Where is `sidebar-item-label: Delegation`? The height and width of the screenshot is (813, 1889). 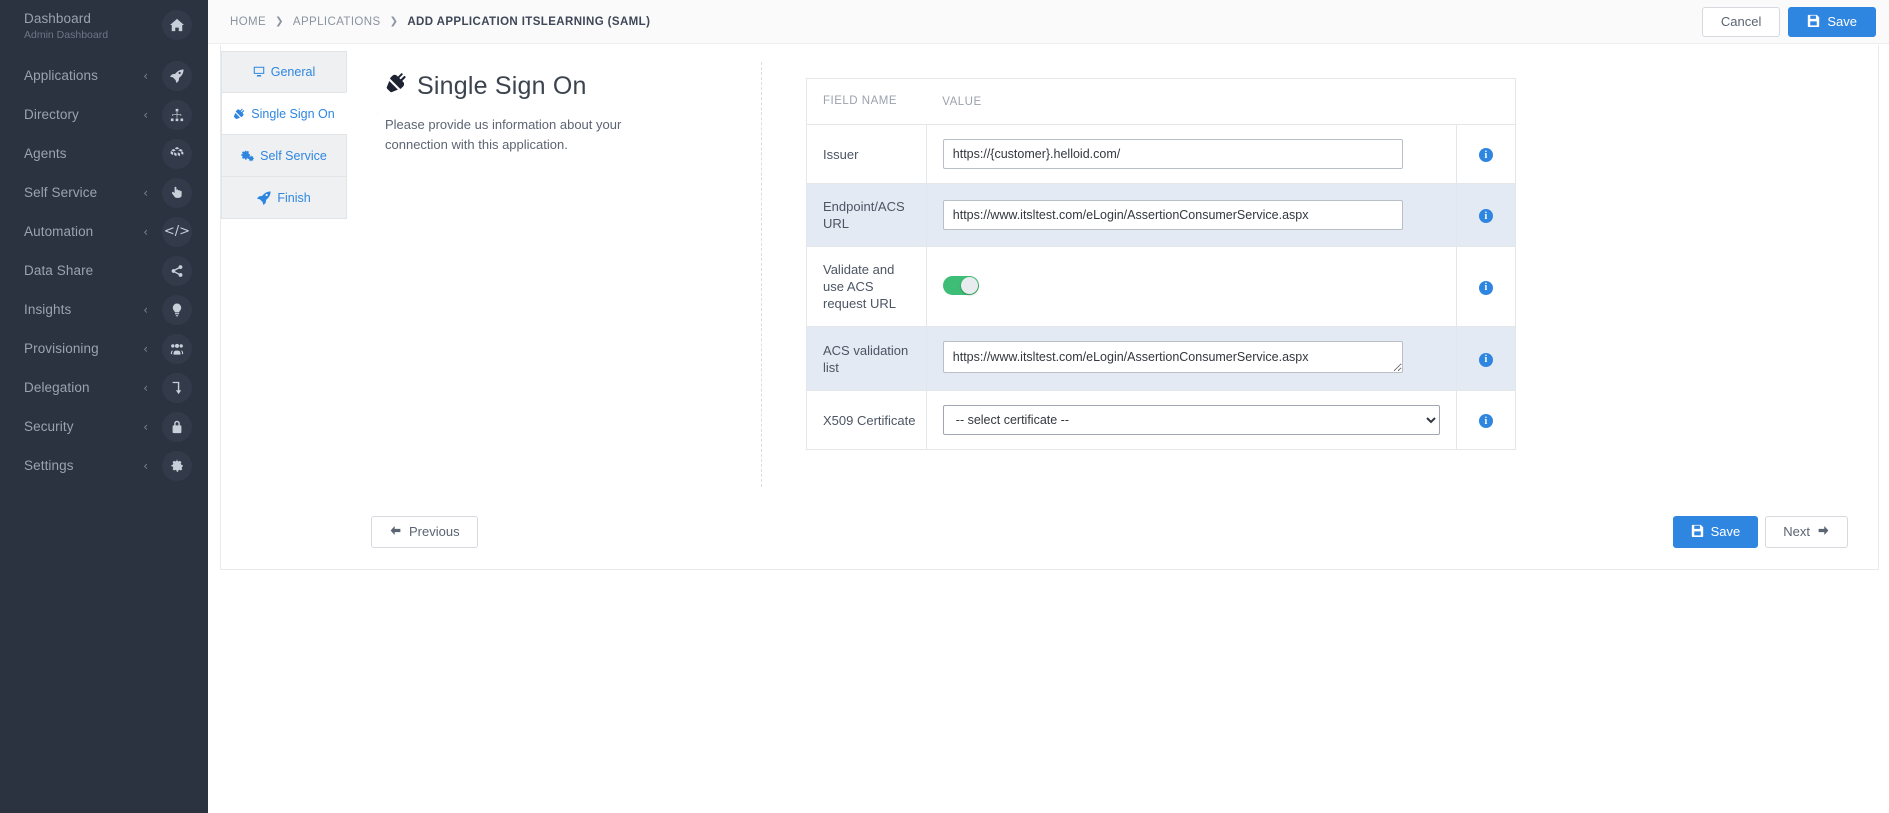
sidebar-item-label: Delegation is located at coordinates (57, 387).